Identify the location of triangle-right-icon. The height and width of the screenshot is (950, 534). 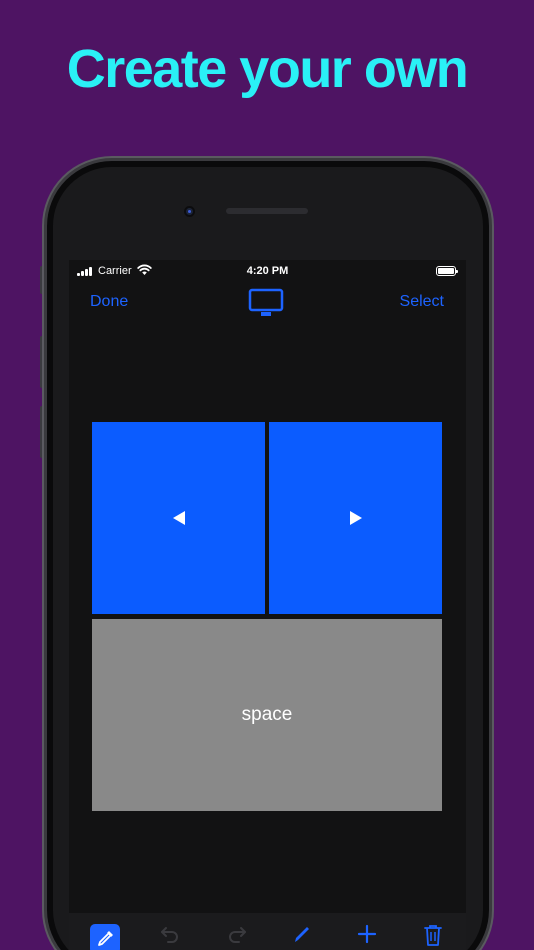
(355, 518).